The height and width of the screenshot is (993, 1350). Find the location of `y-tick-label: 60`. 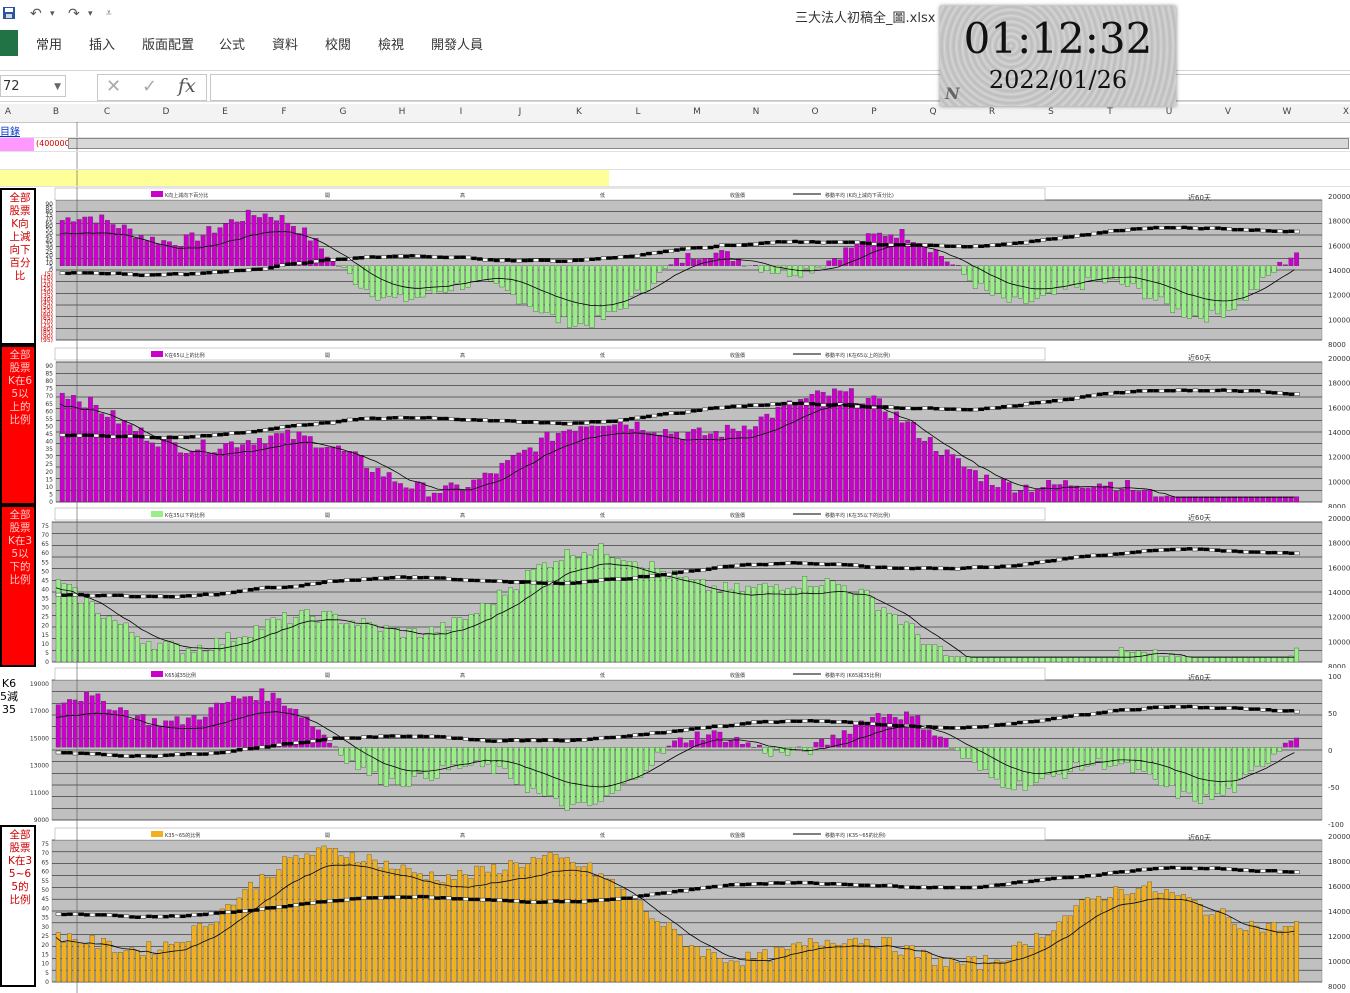

y-tick-label: 60 is located at coordinates (45, 553).